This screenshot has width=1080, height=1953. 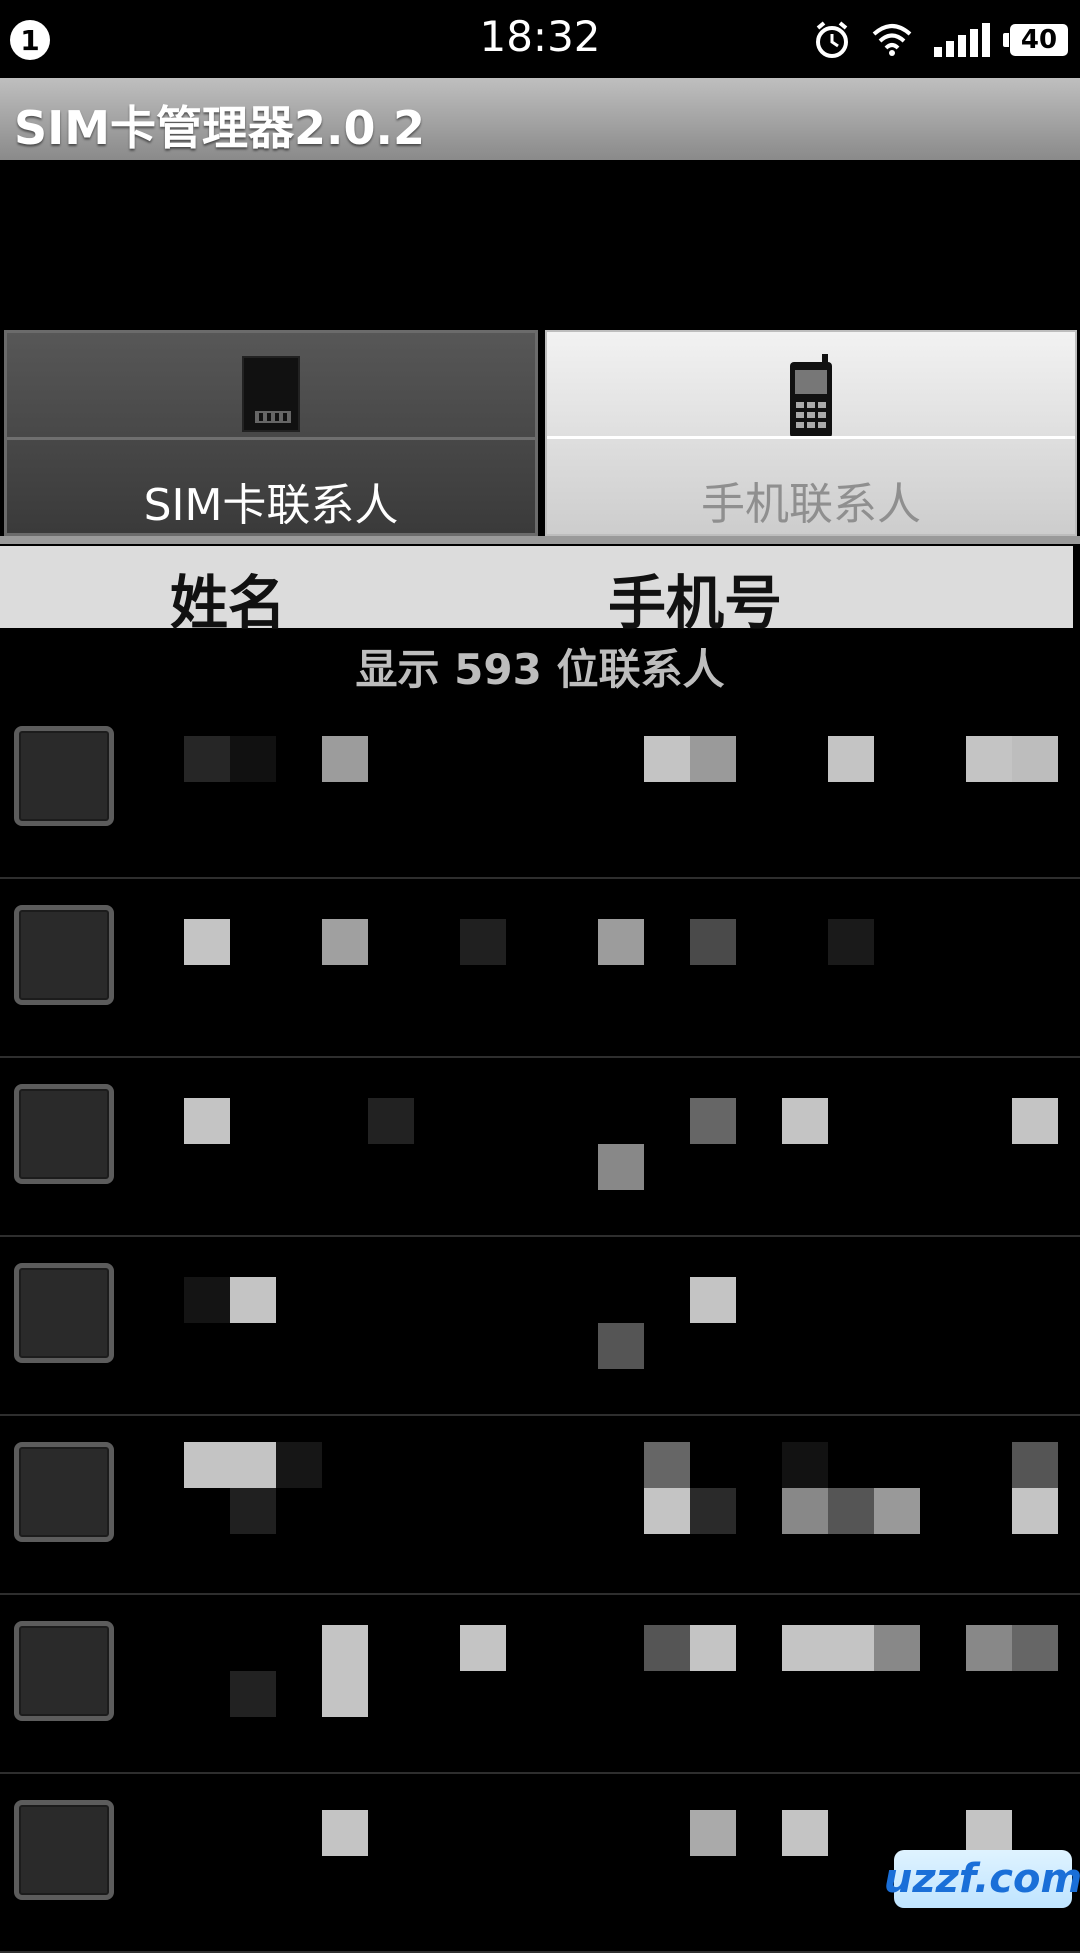 I want to click on app-title-bar: SIM卡管理器2.0.2, so click(x=540, y=119).